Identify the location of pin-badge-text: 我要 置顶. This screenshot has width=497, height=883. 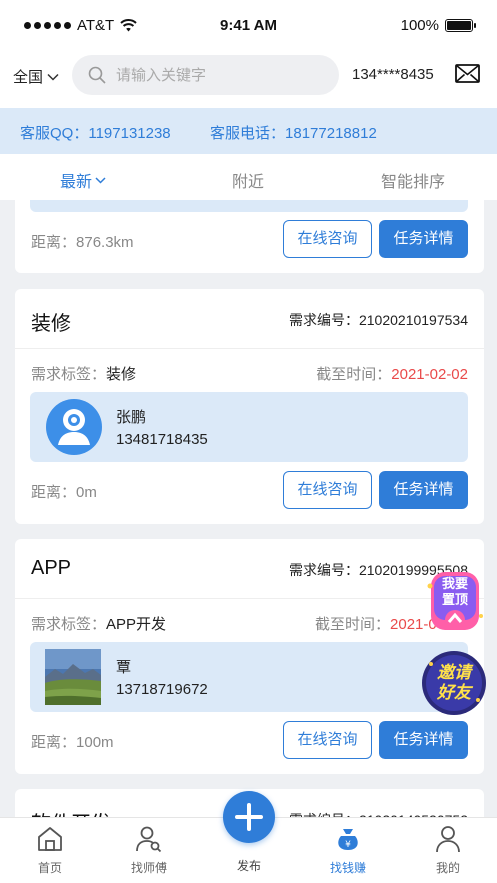
(455, 592).